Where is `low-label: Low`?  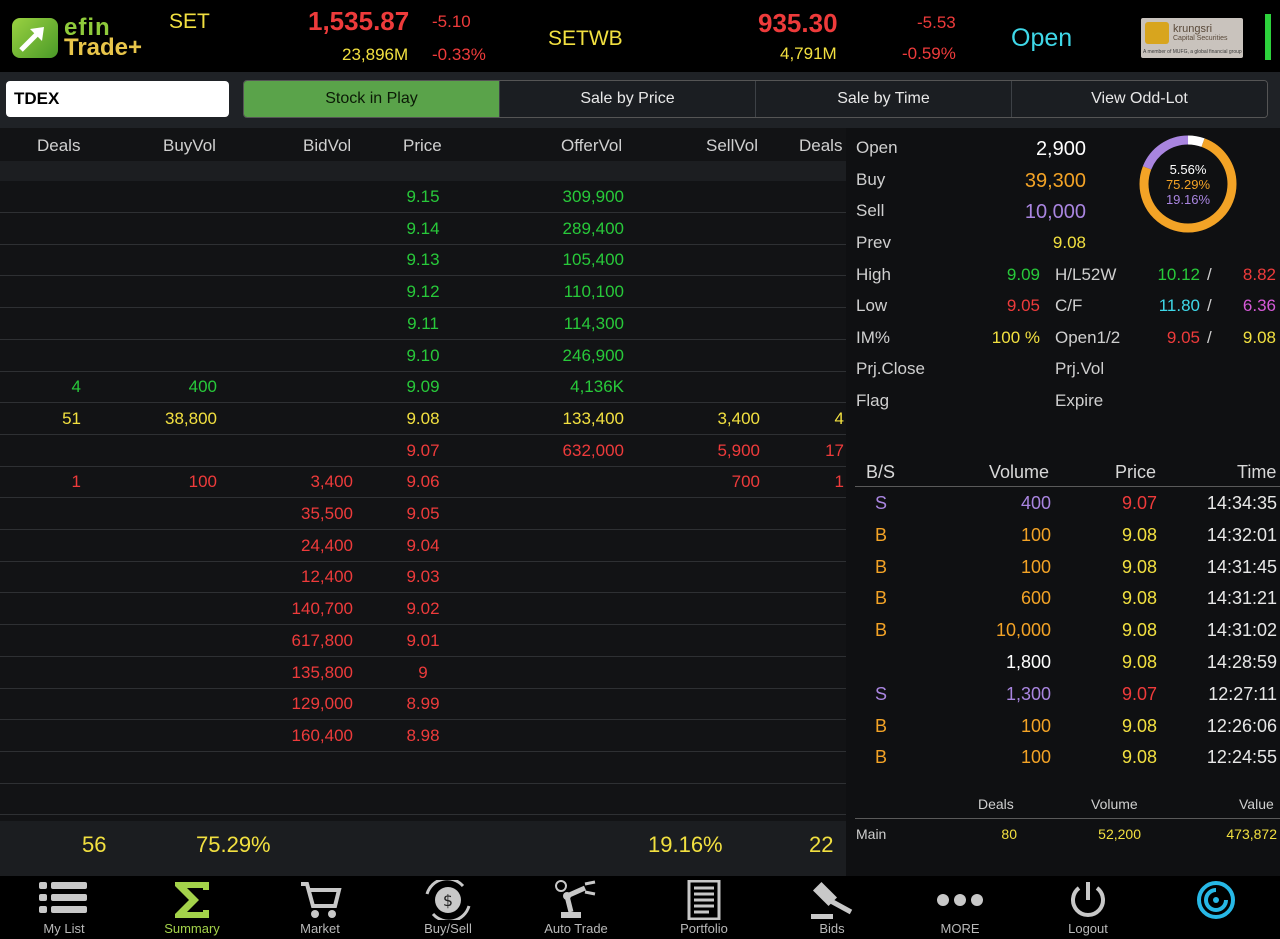 low-label: Low is located at coordinates (872, 305).